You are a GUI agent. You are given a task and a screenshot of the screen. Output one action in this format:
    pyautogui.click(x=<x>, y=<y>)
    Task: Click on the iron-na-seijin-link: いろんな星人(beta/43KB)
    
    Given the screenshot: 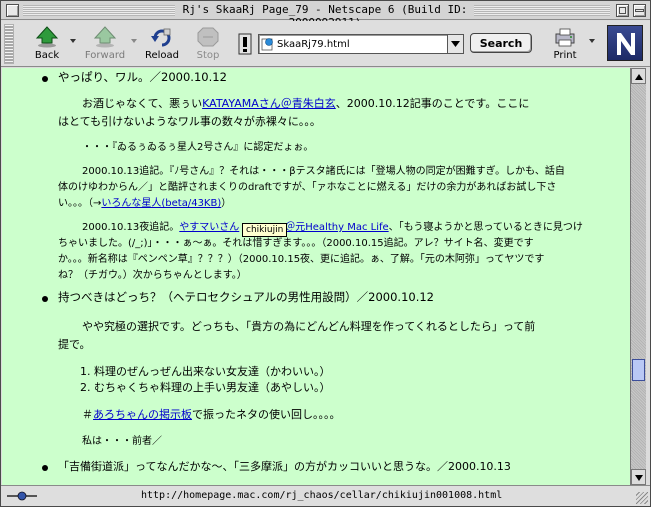 What is the action you would take?
    pyautogui.click(x=161, y=203)
    